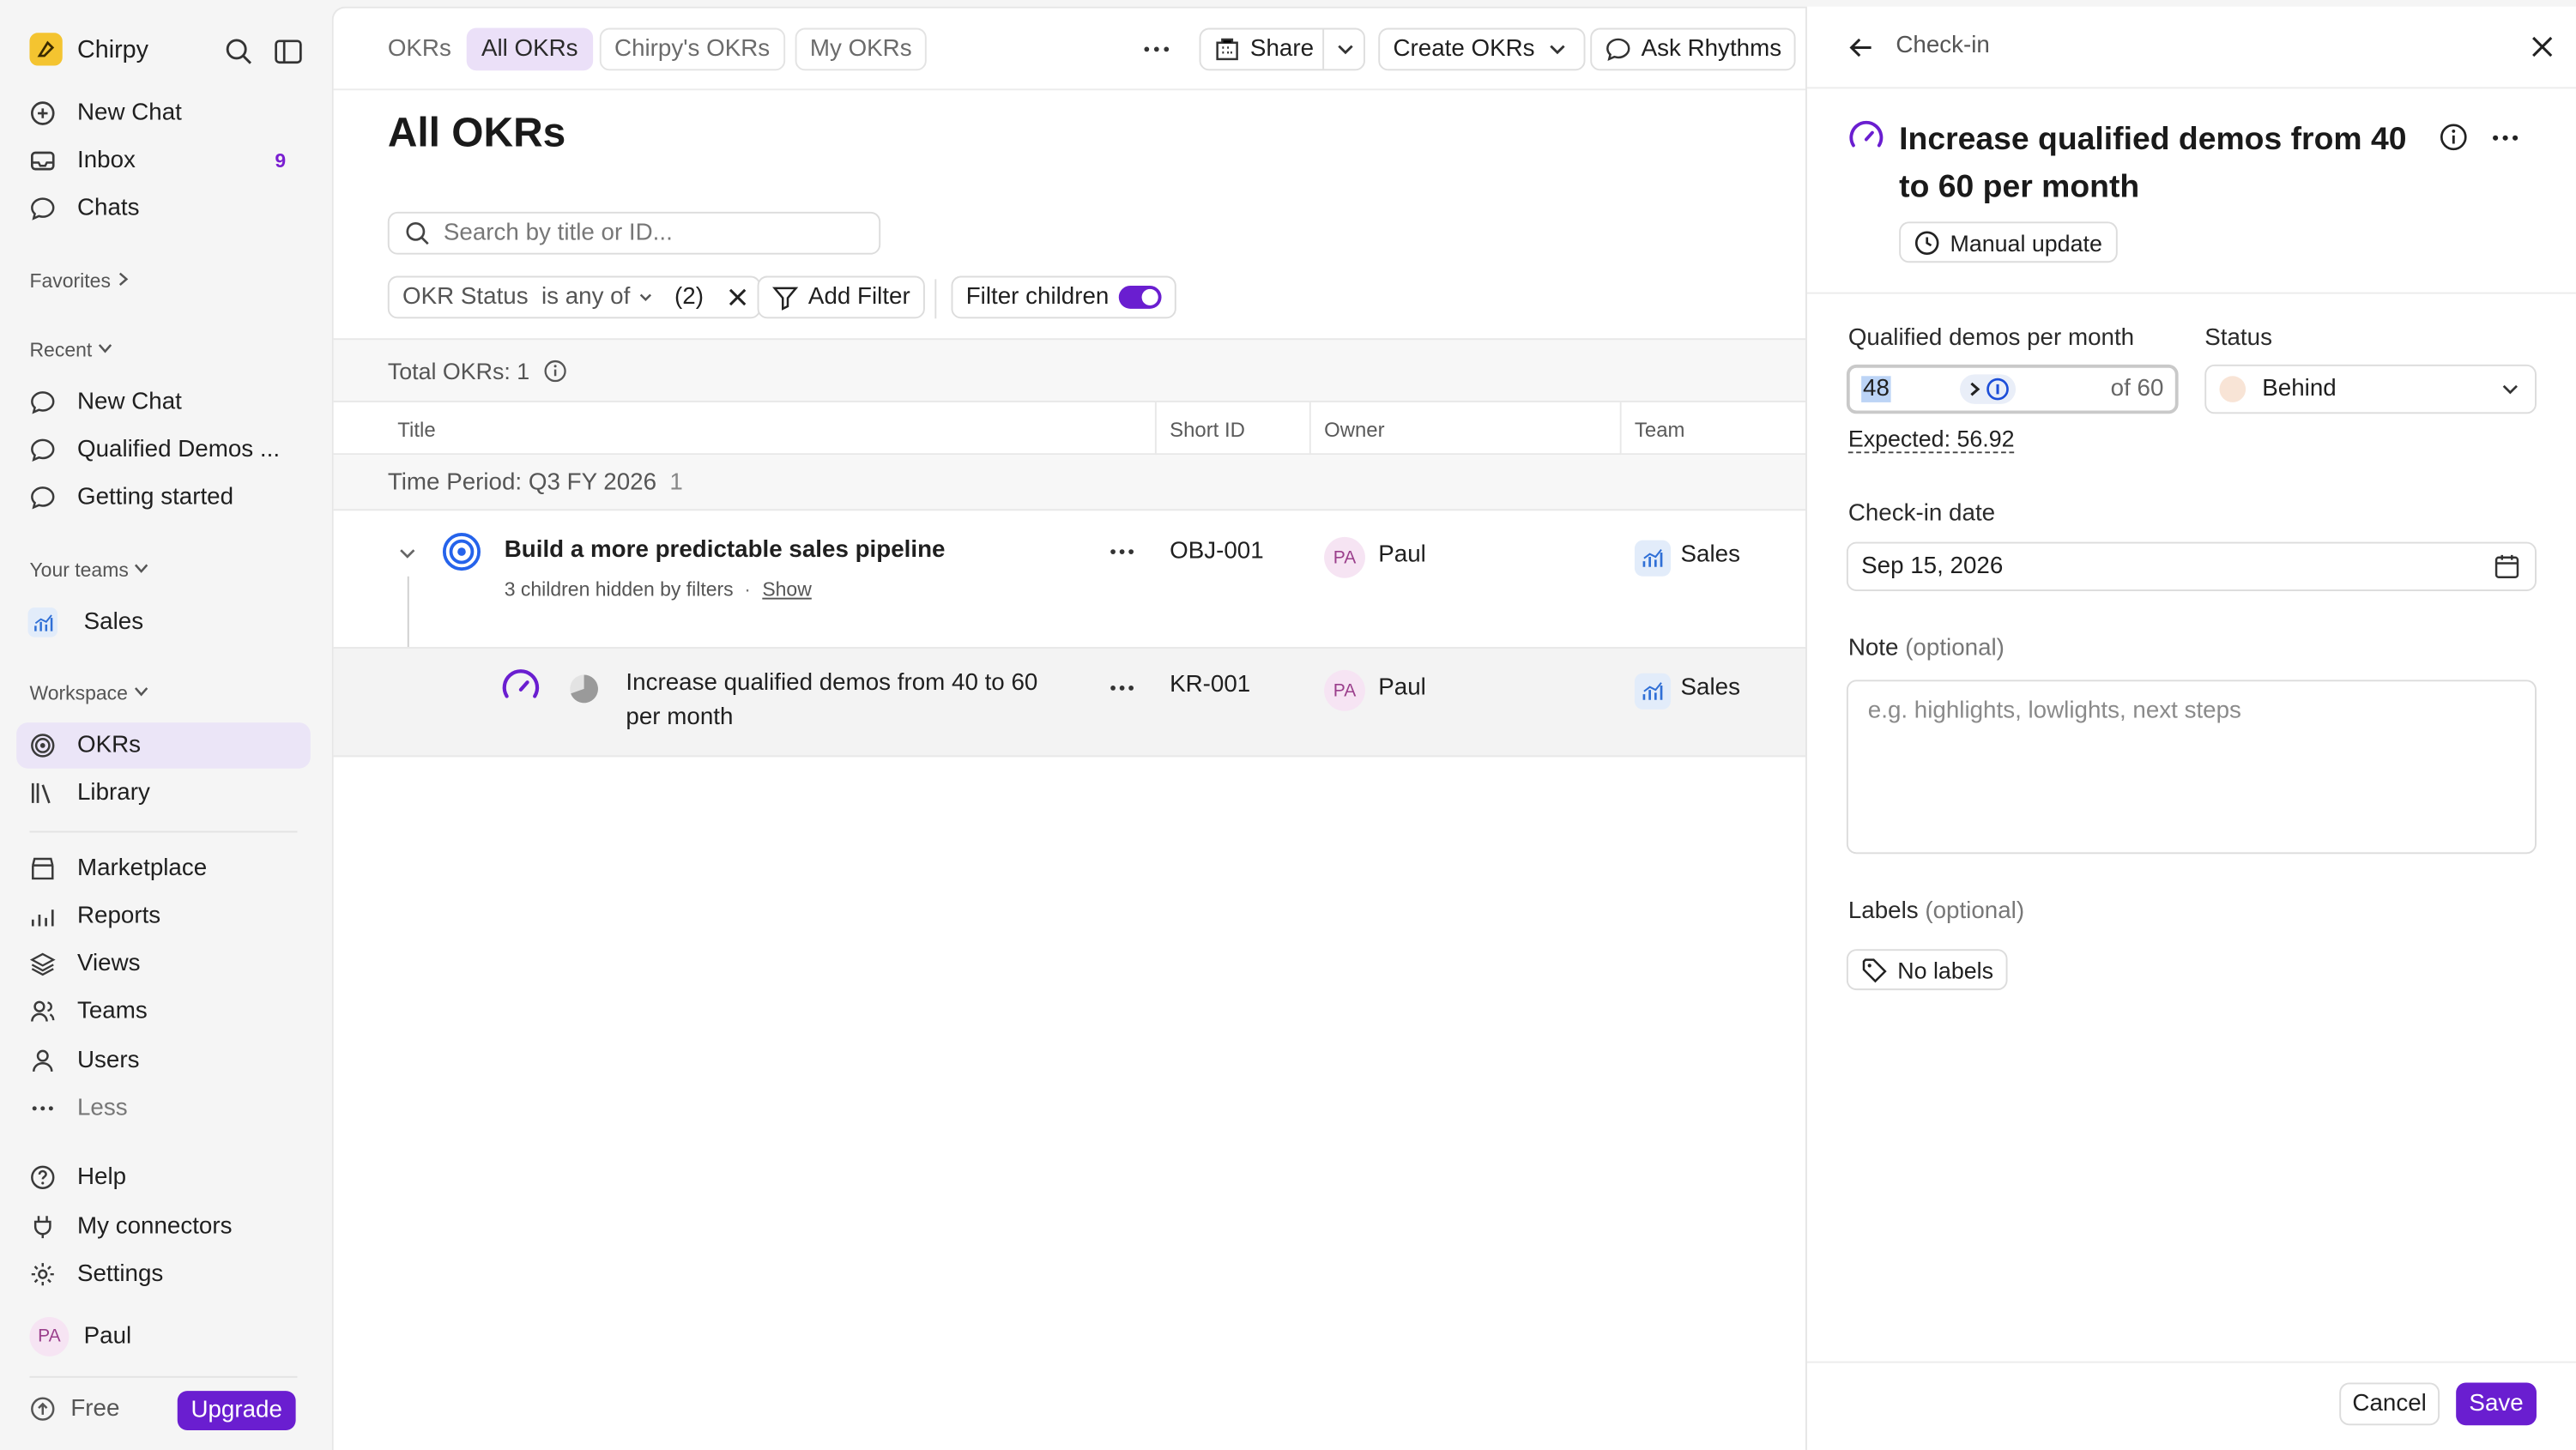 This screenshot has height=1450, width=2576. Describe the element at coordinates (1344, 690) in the screenshot. I see `avatar: PA` at that location.